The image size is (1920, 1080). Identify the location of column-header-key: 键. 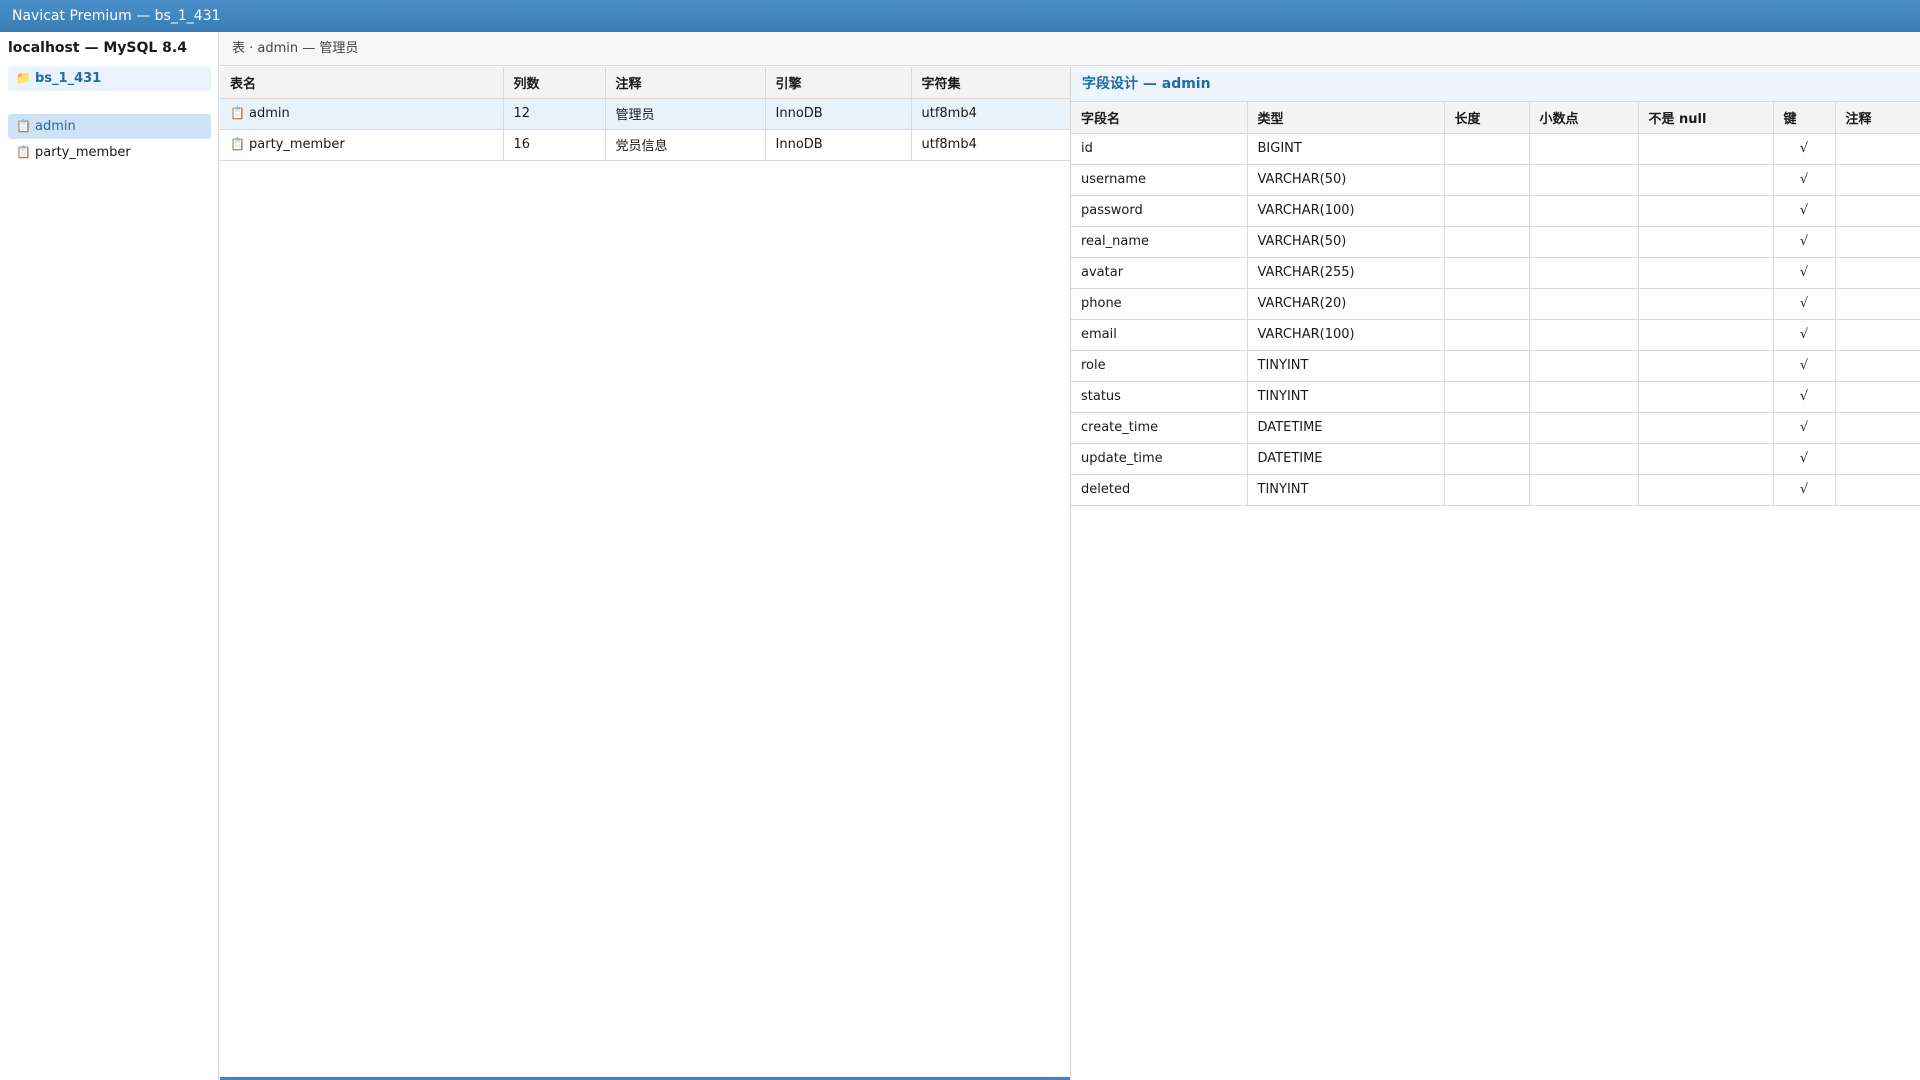
(1804, 118).